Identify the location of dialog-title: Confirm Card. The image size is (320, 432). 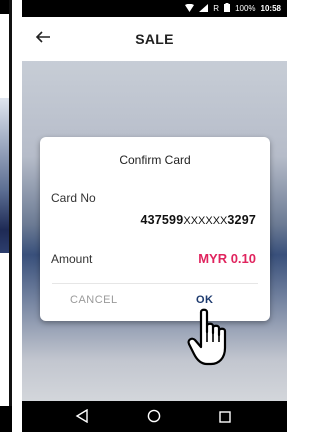
(155, 160).